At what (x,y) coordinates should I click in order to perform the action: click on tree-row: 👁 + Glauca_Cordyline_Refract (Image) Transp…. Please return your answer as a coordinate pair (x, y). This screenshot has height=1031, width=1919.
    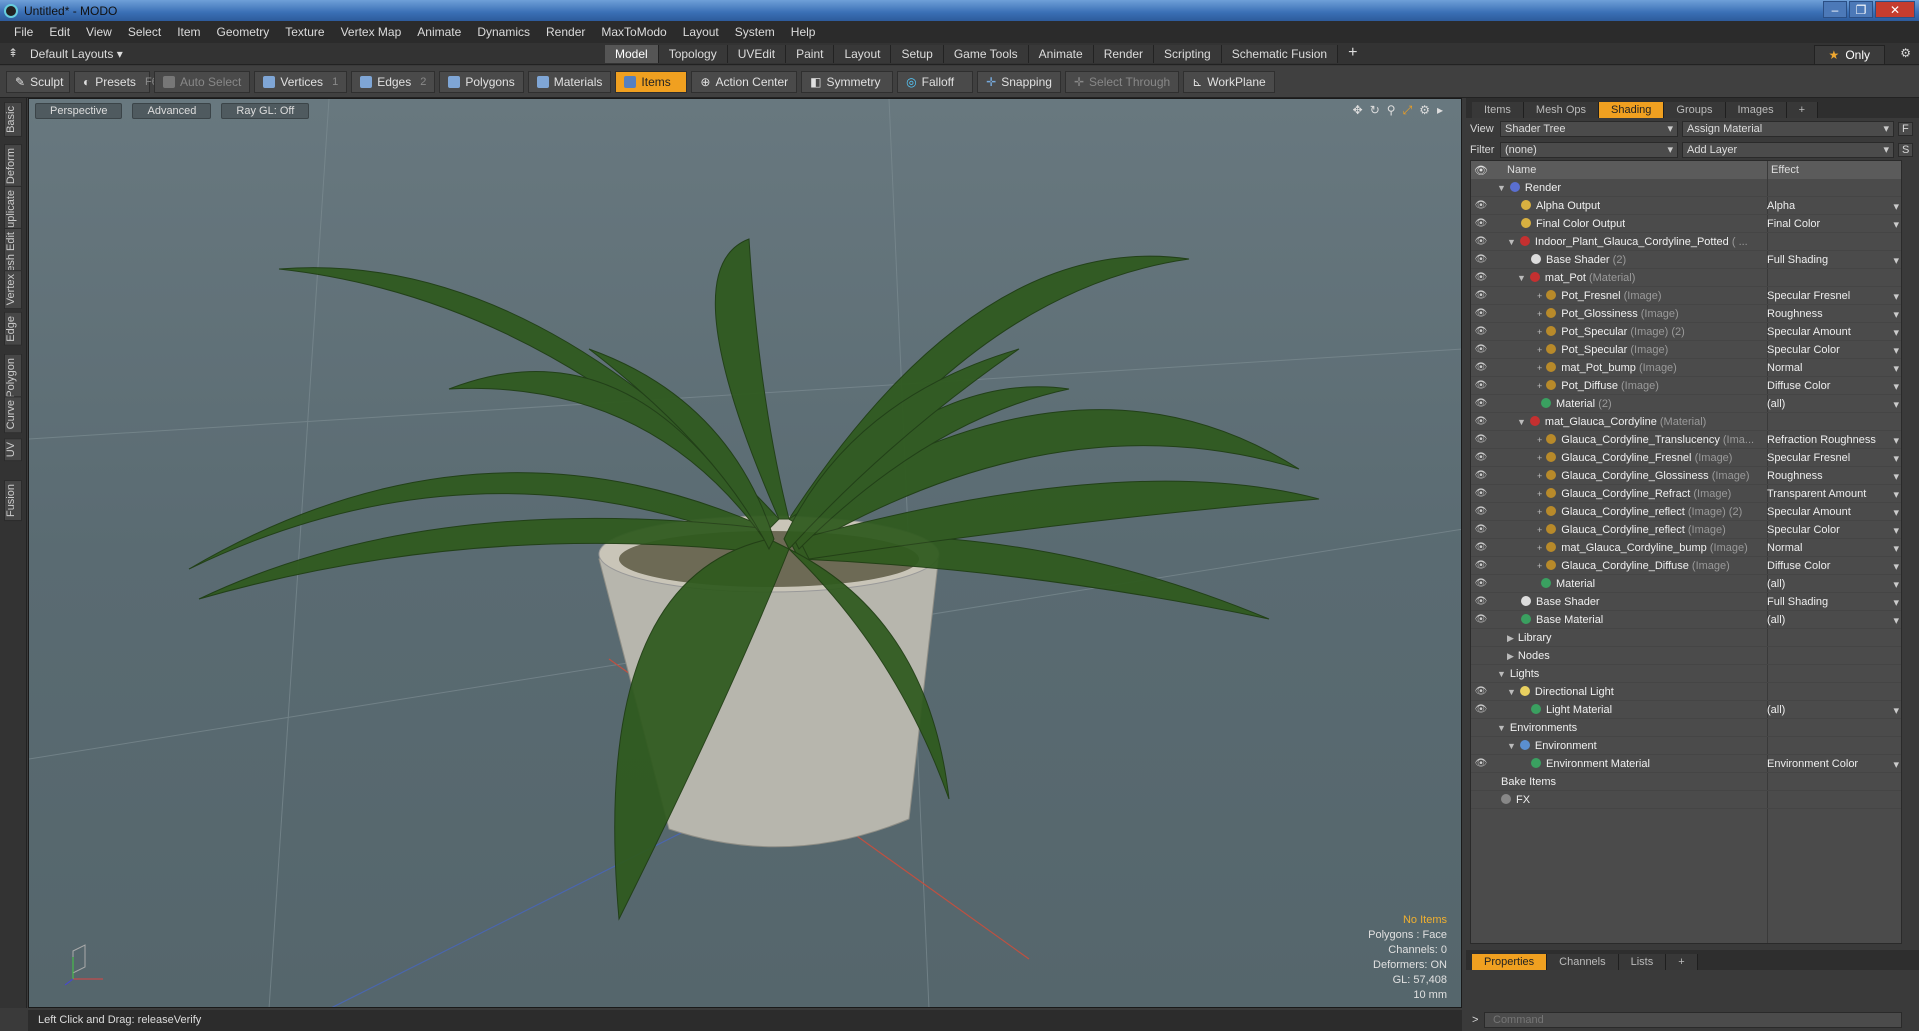
    Looking at the image, I should click on (1686, 494).